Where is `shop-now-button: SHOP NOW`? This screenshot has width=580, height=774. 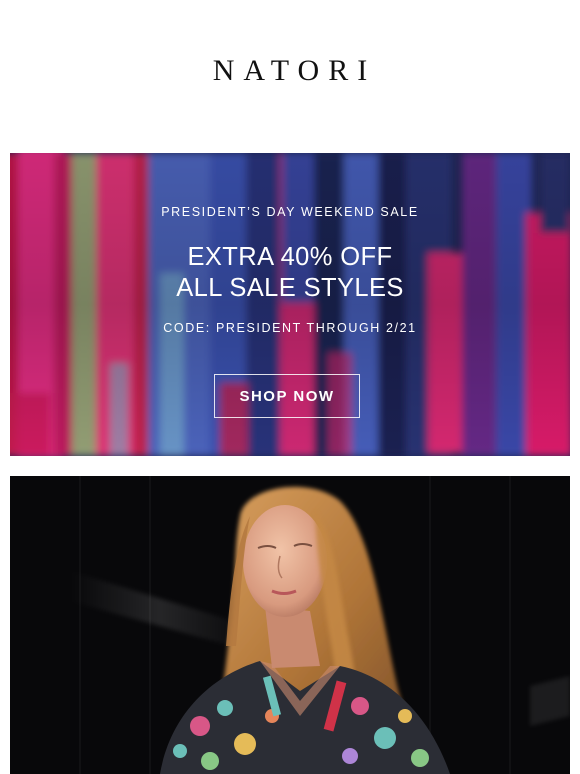 shop-now-button: SHOP NOW is located at coordinates (287, 396).